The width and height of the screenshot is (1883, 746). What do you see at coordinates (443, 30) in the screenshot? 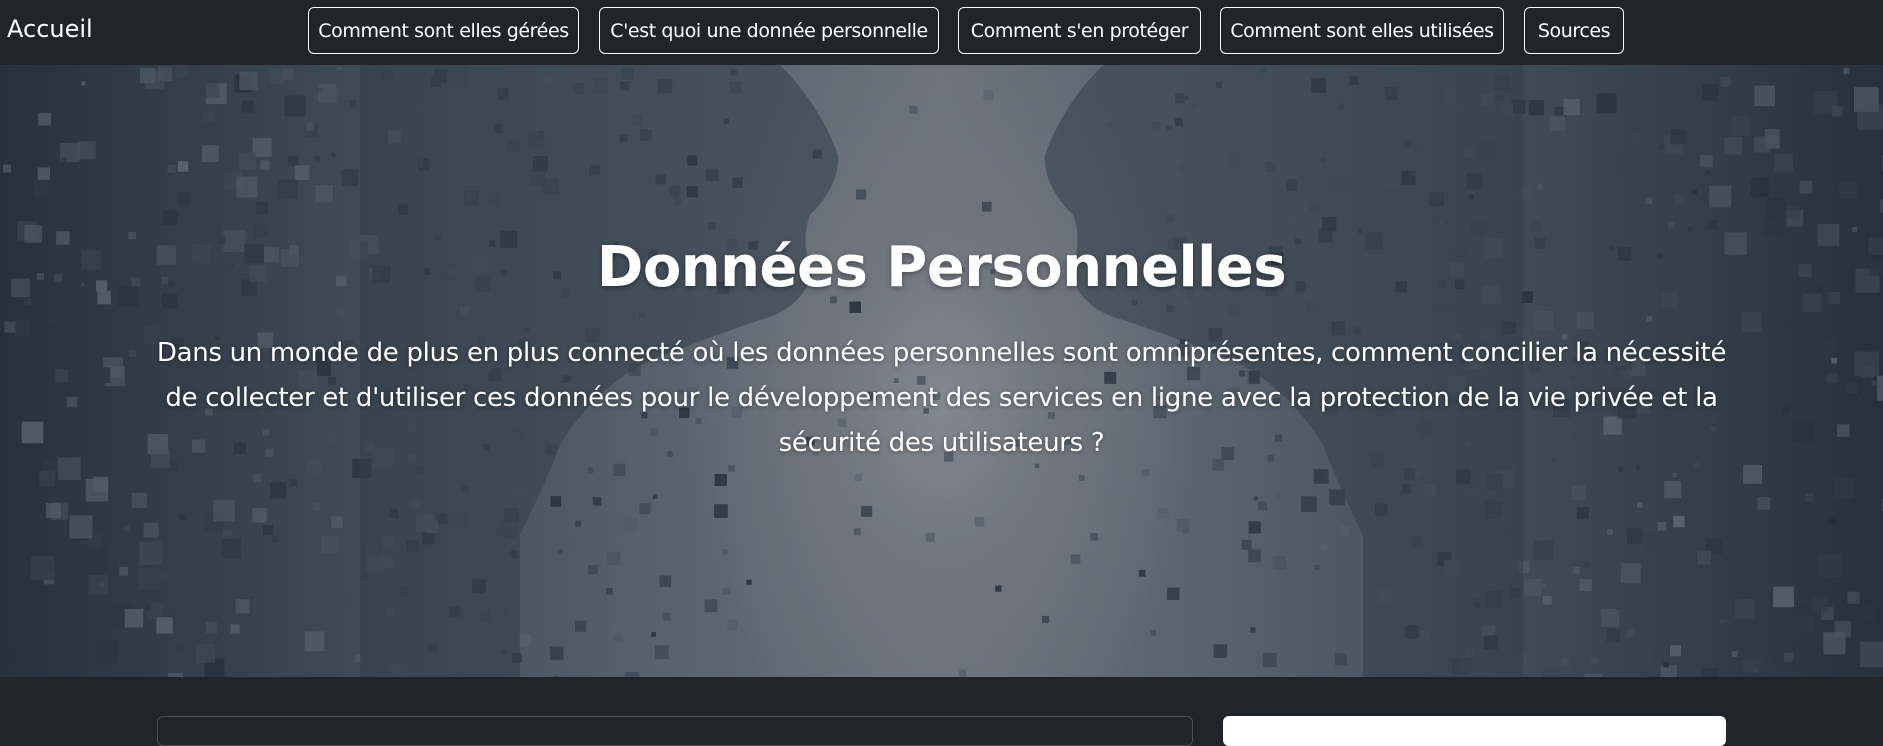
I see `nav-button-gestion: Comment sont elles gérées` at bounding box center [443, 30].